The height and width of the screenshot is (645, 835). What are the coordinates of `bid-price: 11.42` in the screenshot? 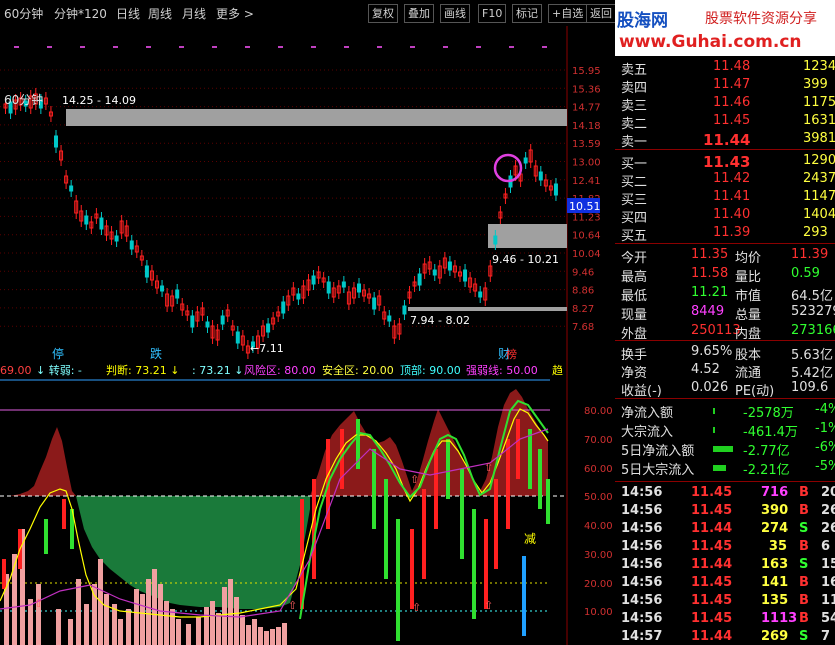 It's located at (732, 178).